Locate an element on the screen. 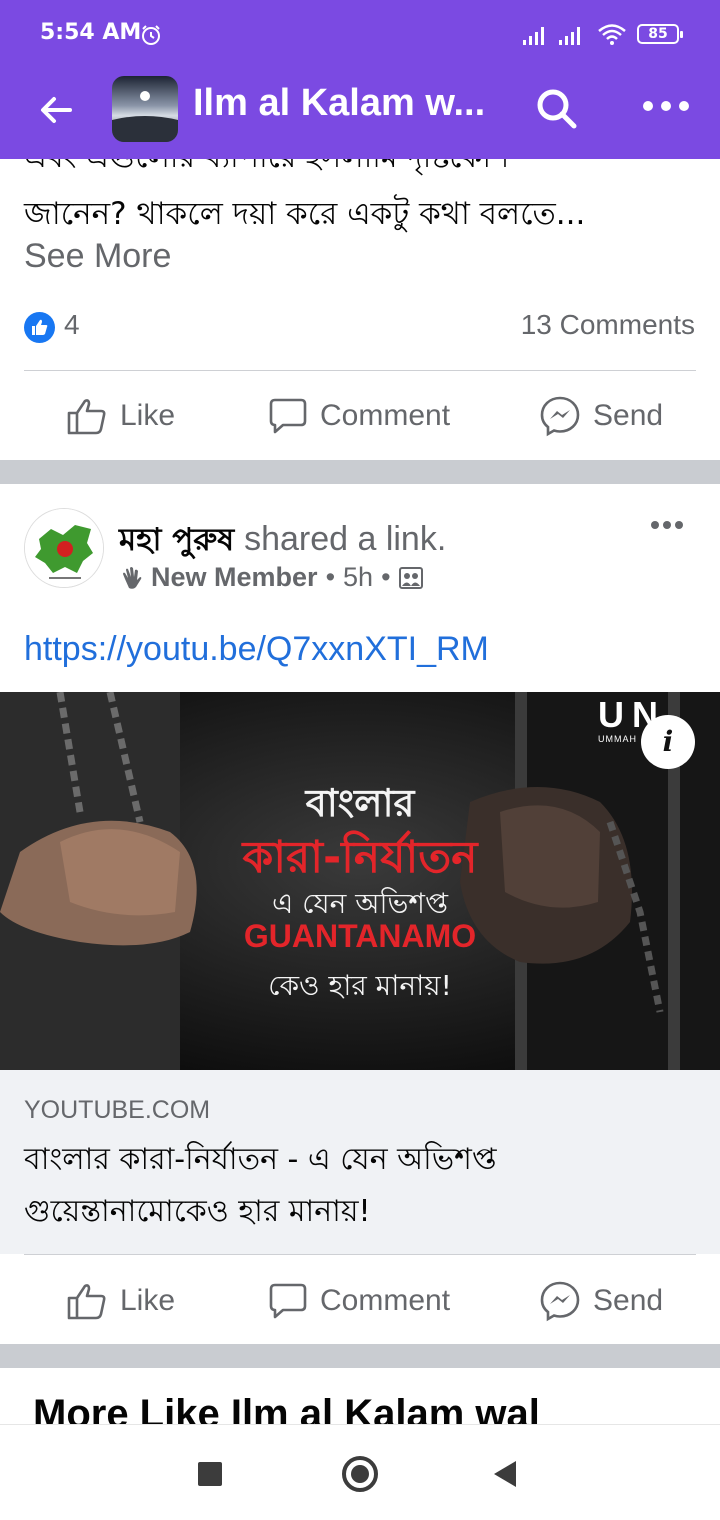 This screenshot has width=720, height=1520. post-text-cut: এবং এগুলোর ব্যাপারে ইসলামি দৃষ্টিকোণ is located at coordinates (266, 171).